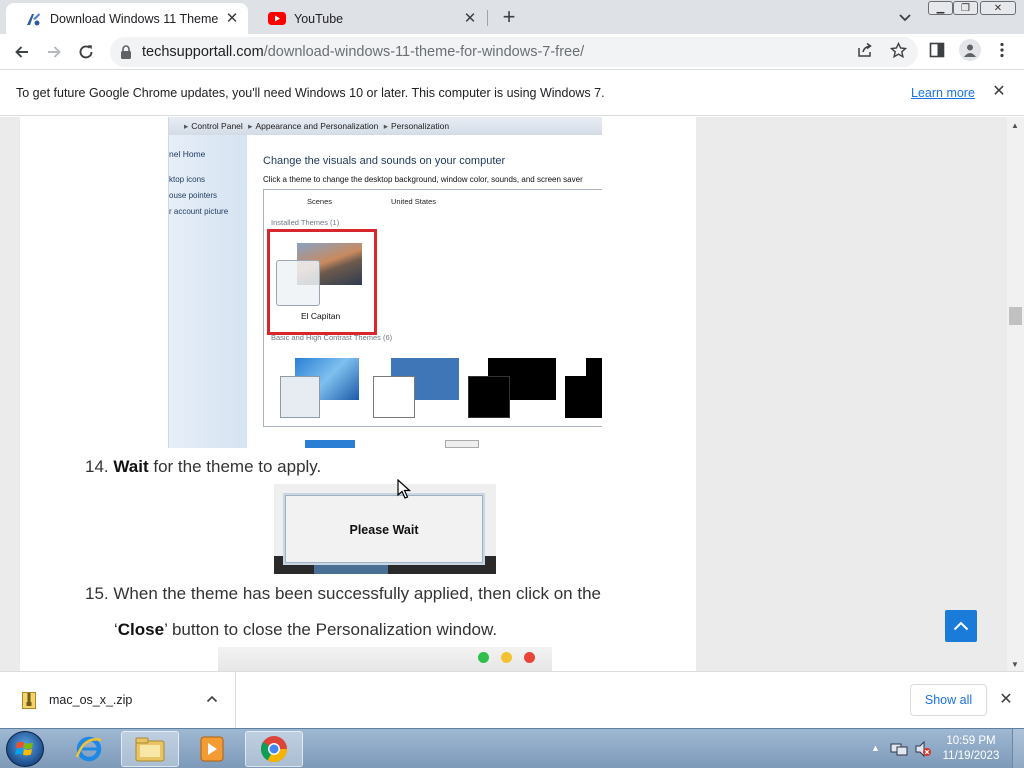 Image resolution: width=1024 pixels, height=768 pixels. Describe the element at coordinates (965, 8) in the screenshot. I see `restore-window-icon: ❐` at that location.